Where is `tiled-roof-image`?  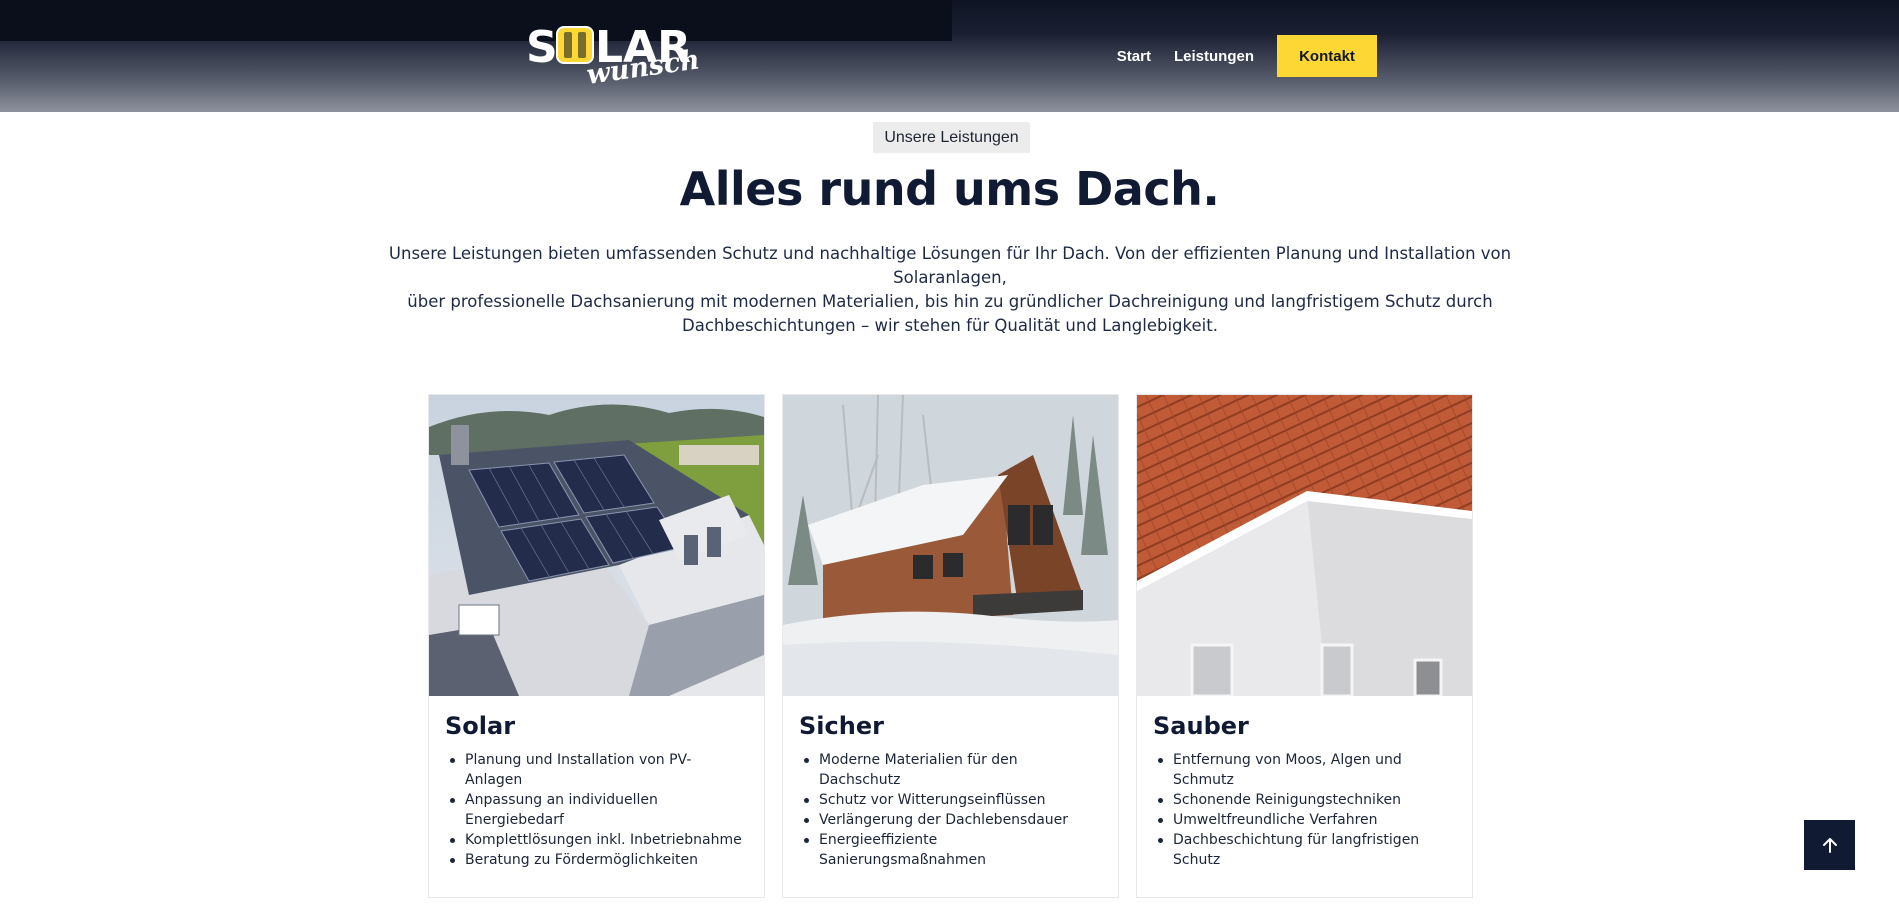
tiled-roof-image is located at coordinates (1304, 545).